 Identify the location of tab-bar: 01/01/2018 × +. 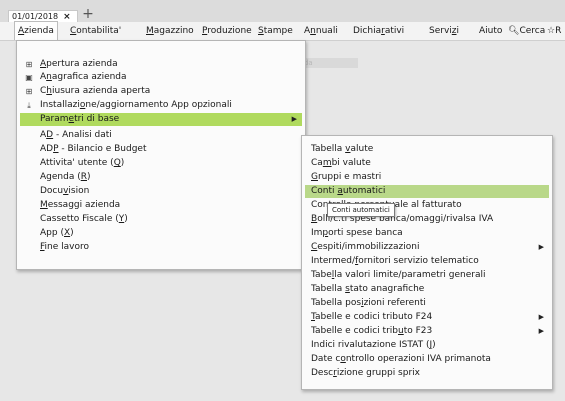
(282, 11).